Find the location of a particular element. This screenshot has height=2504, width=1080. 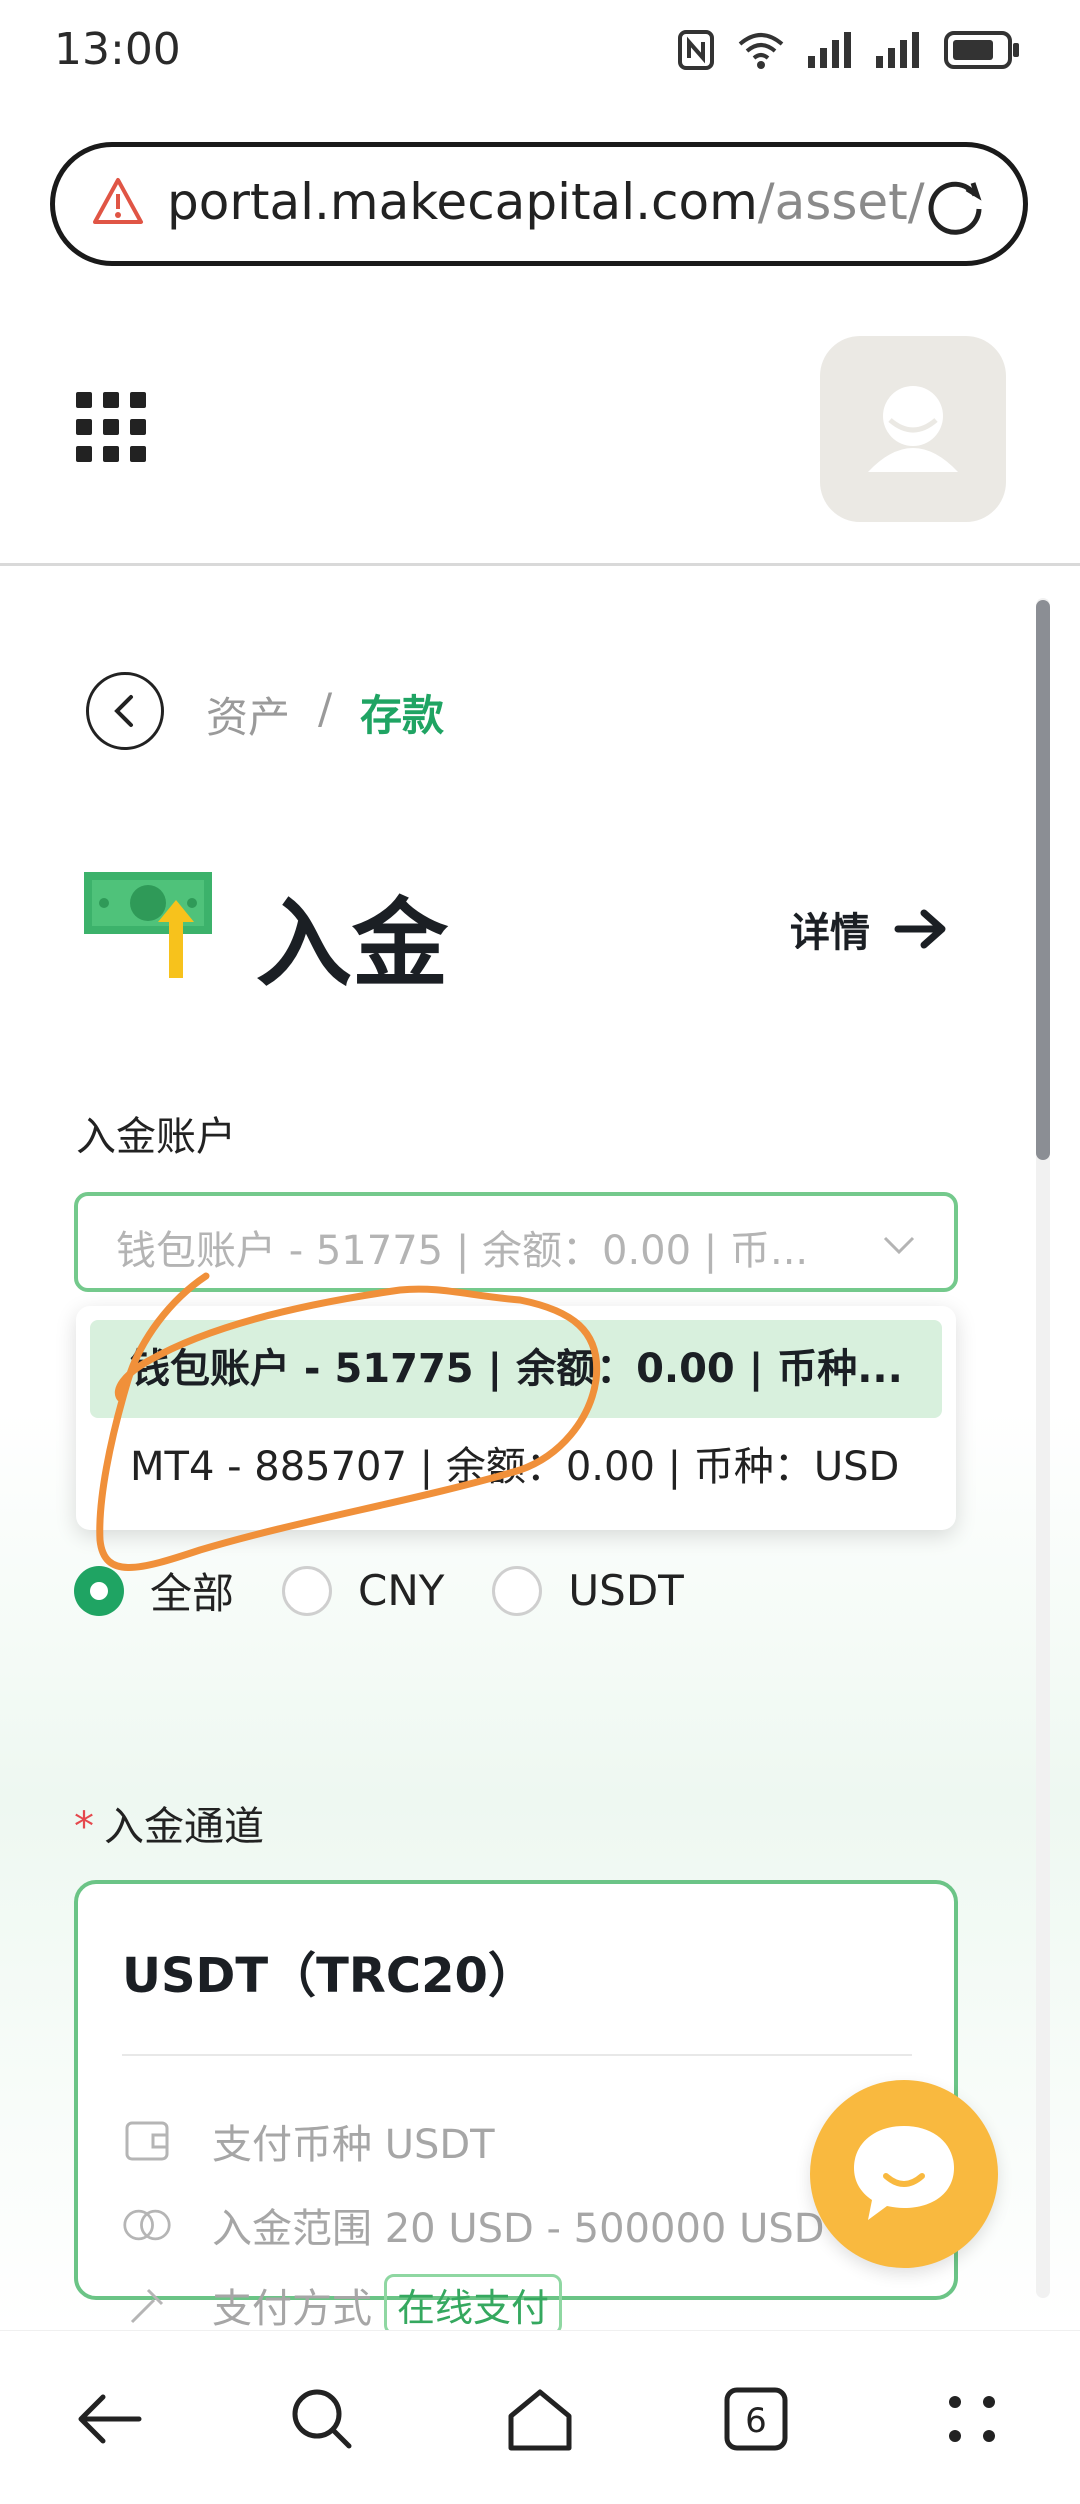

warning-icon is located at coordinates (118, 202).